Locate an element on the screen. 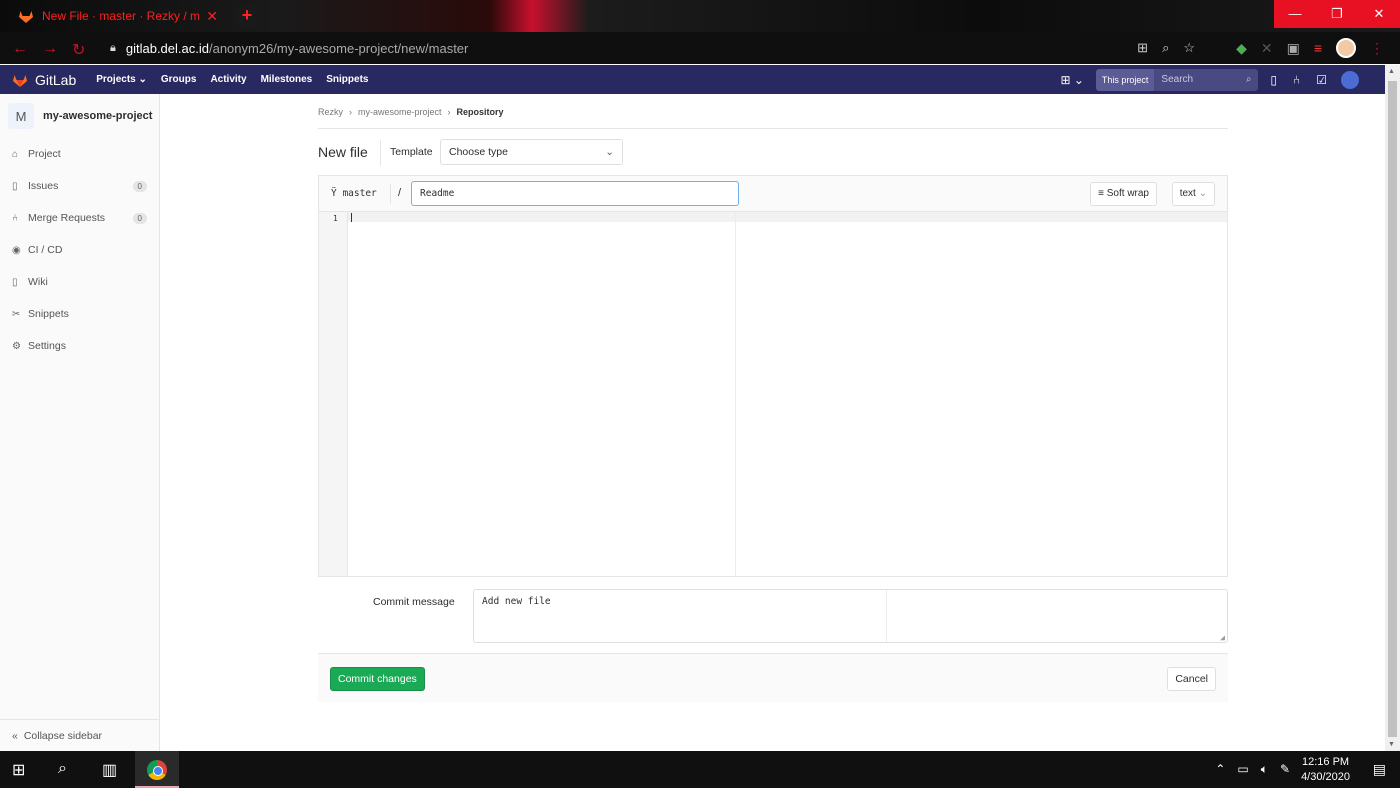  gitlab-logo: GitLab is located at coordinates (43, 80).